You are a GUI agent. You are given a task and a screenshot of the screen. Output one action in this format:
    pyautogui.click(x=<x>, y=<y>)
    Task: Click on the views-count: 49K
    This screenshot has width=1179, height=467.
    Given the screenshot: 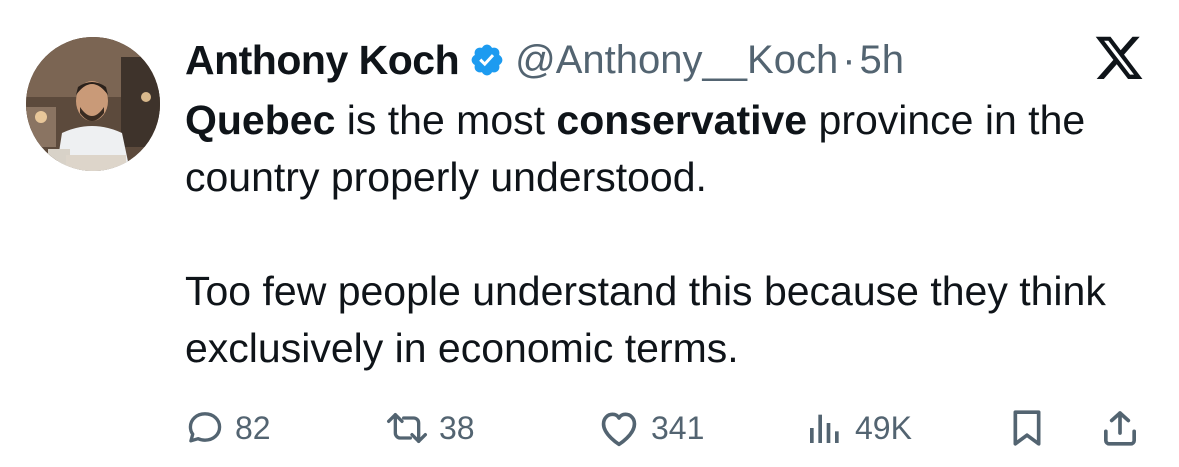 What is the action you would take?
    pyautogui.click(x=883, y=427)
    